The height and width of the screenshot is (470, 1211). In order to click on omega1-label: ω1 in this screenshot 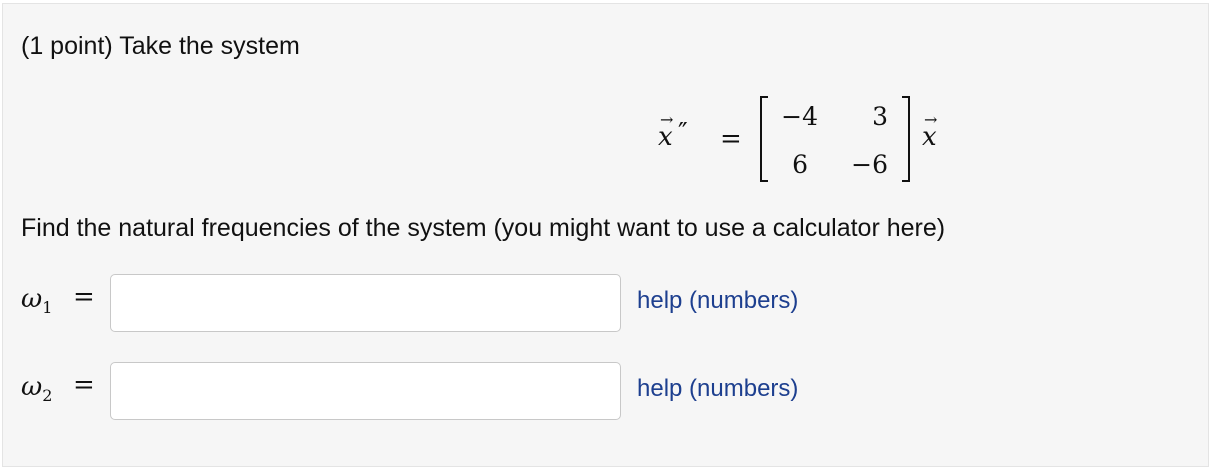, I will do `click(37, 301)`.